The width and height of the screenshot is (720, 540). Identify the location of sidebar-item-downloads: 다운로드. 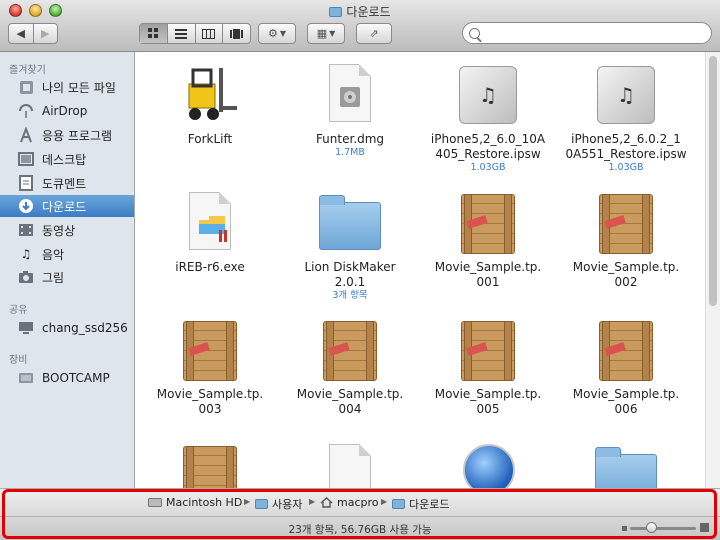
(67, 206).